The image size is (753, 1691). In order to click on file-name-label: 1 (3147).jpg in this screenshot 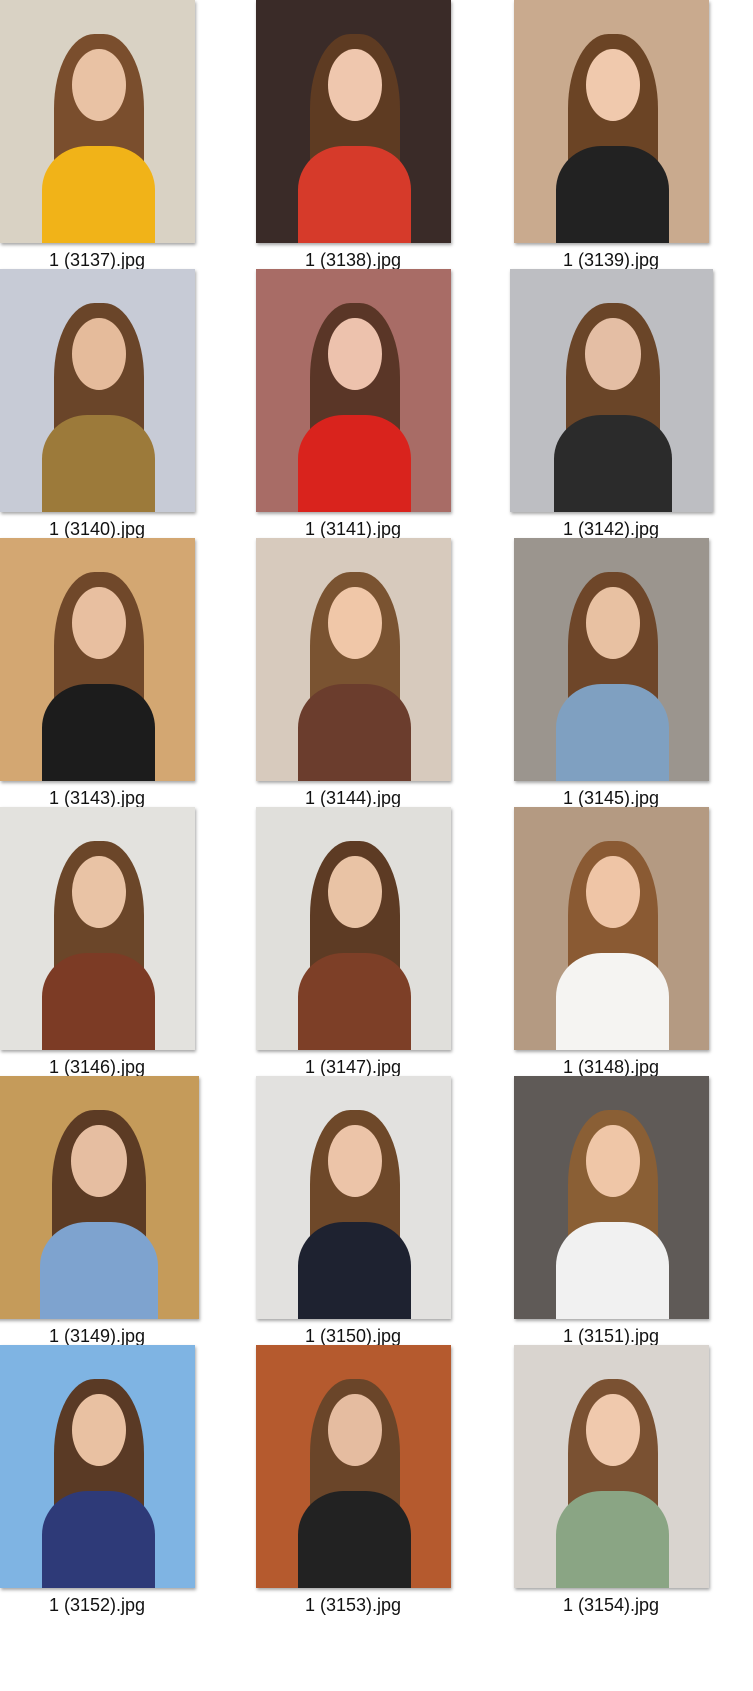, I will do `click(353, 1067)`.